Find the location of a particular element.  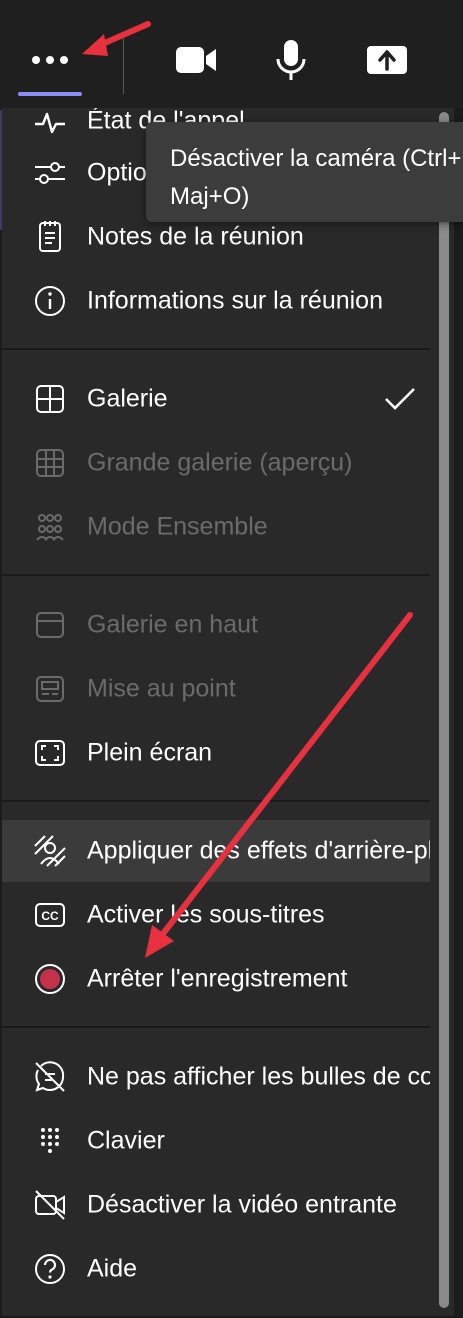

notes-icon is located at coordinates (50, 237).